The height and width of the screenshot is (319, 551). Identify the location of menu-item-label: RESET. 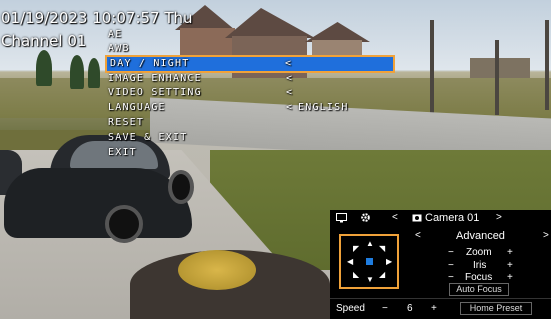
(126, 122).